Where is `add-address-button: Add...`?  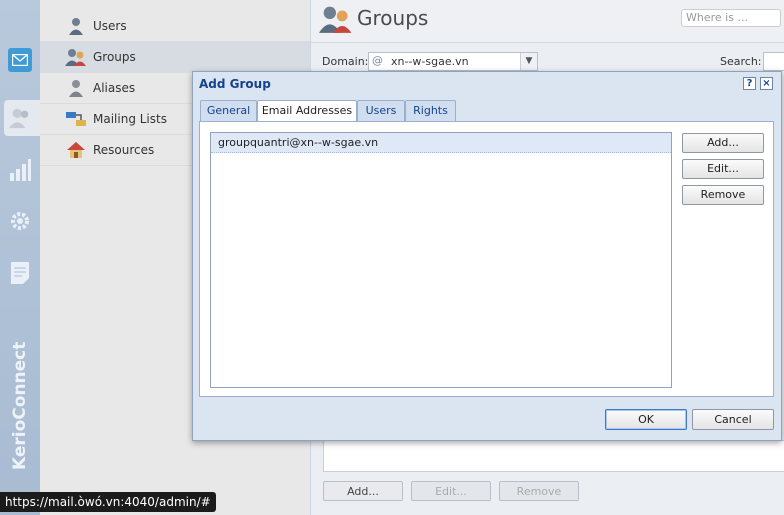 add-address-button: Add... is located at coordinates (723, 143).